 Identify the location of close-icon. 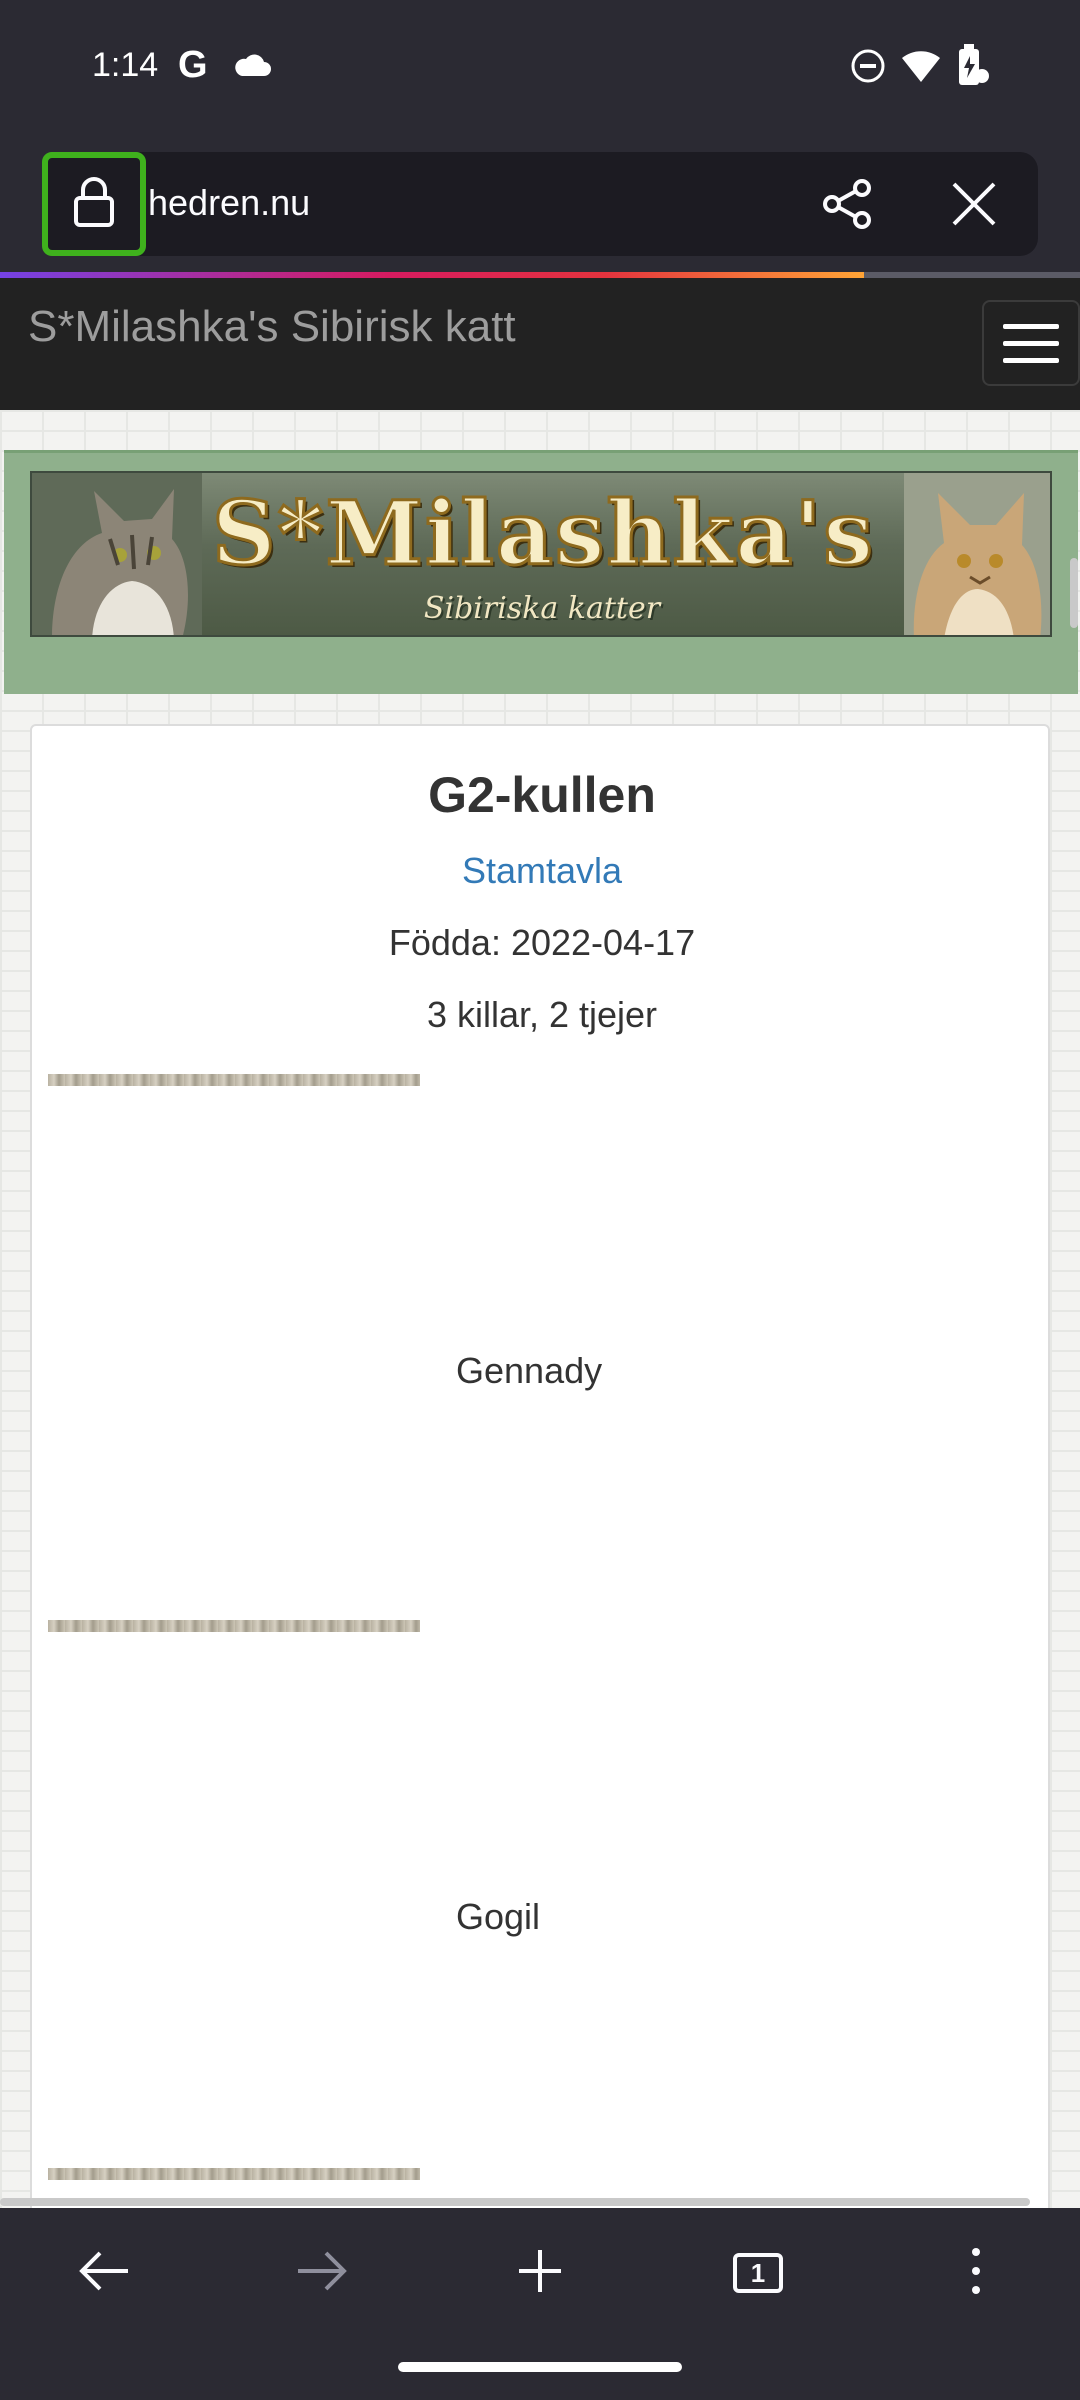
(974, 210).